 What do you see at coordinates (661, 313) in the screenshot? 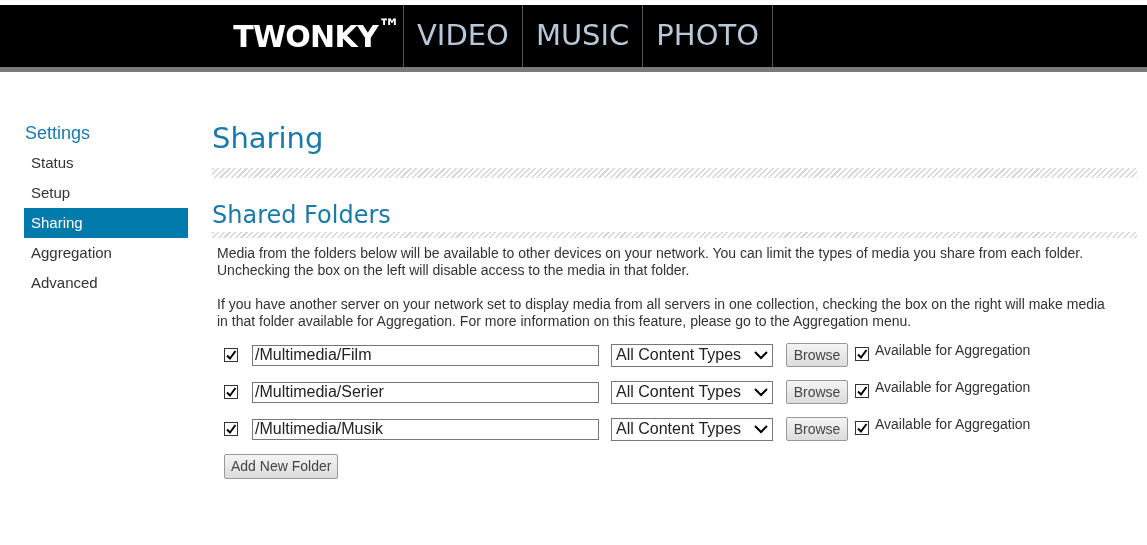
I see `description-paragraph: If you have another server on your network set to display media from all servers in one collection, checking the box on the right will make media in that folder available for Aggregation. For more information on this feature, please go to the Aggregation menu.` at bounding box center [661, 313].